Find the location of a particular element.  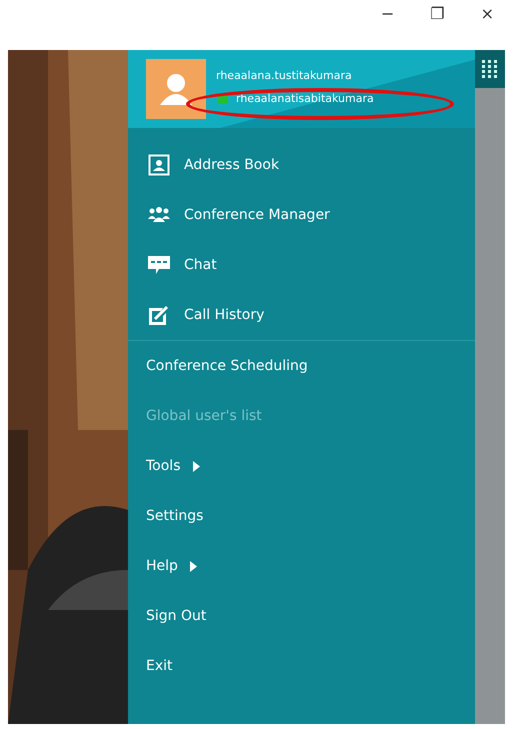

menu-item: Settings is located at coordinates (301, 516).